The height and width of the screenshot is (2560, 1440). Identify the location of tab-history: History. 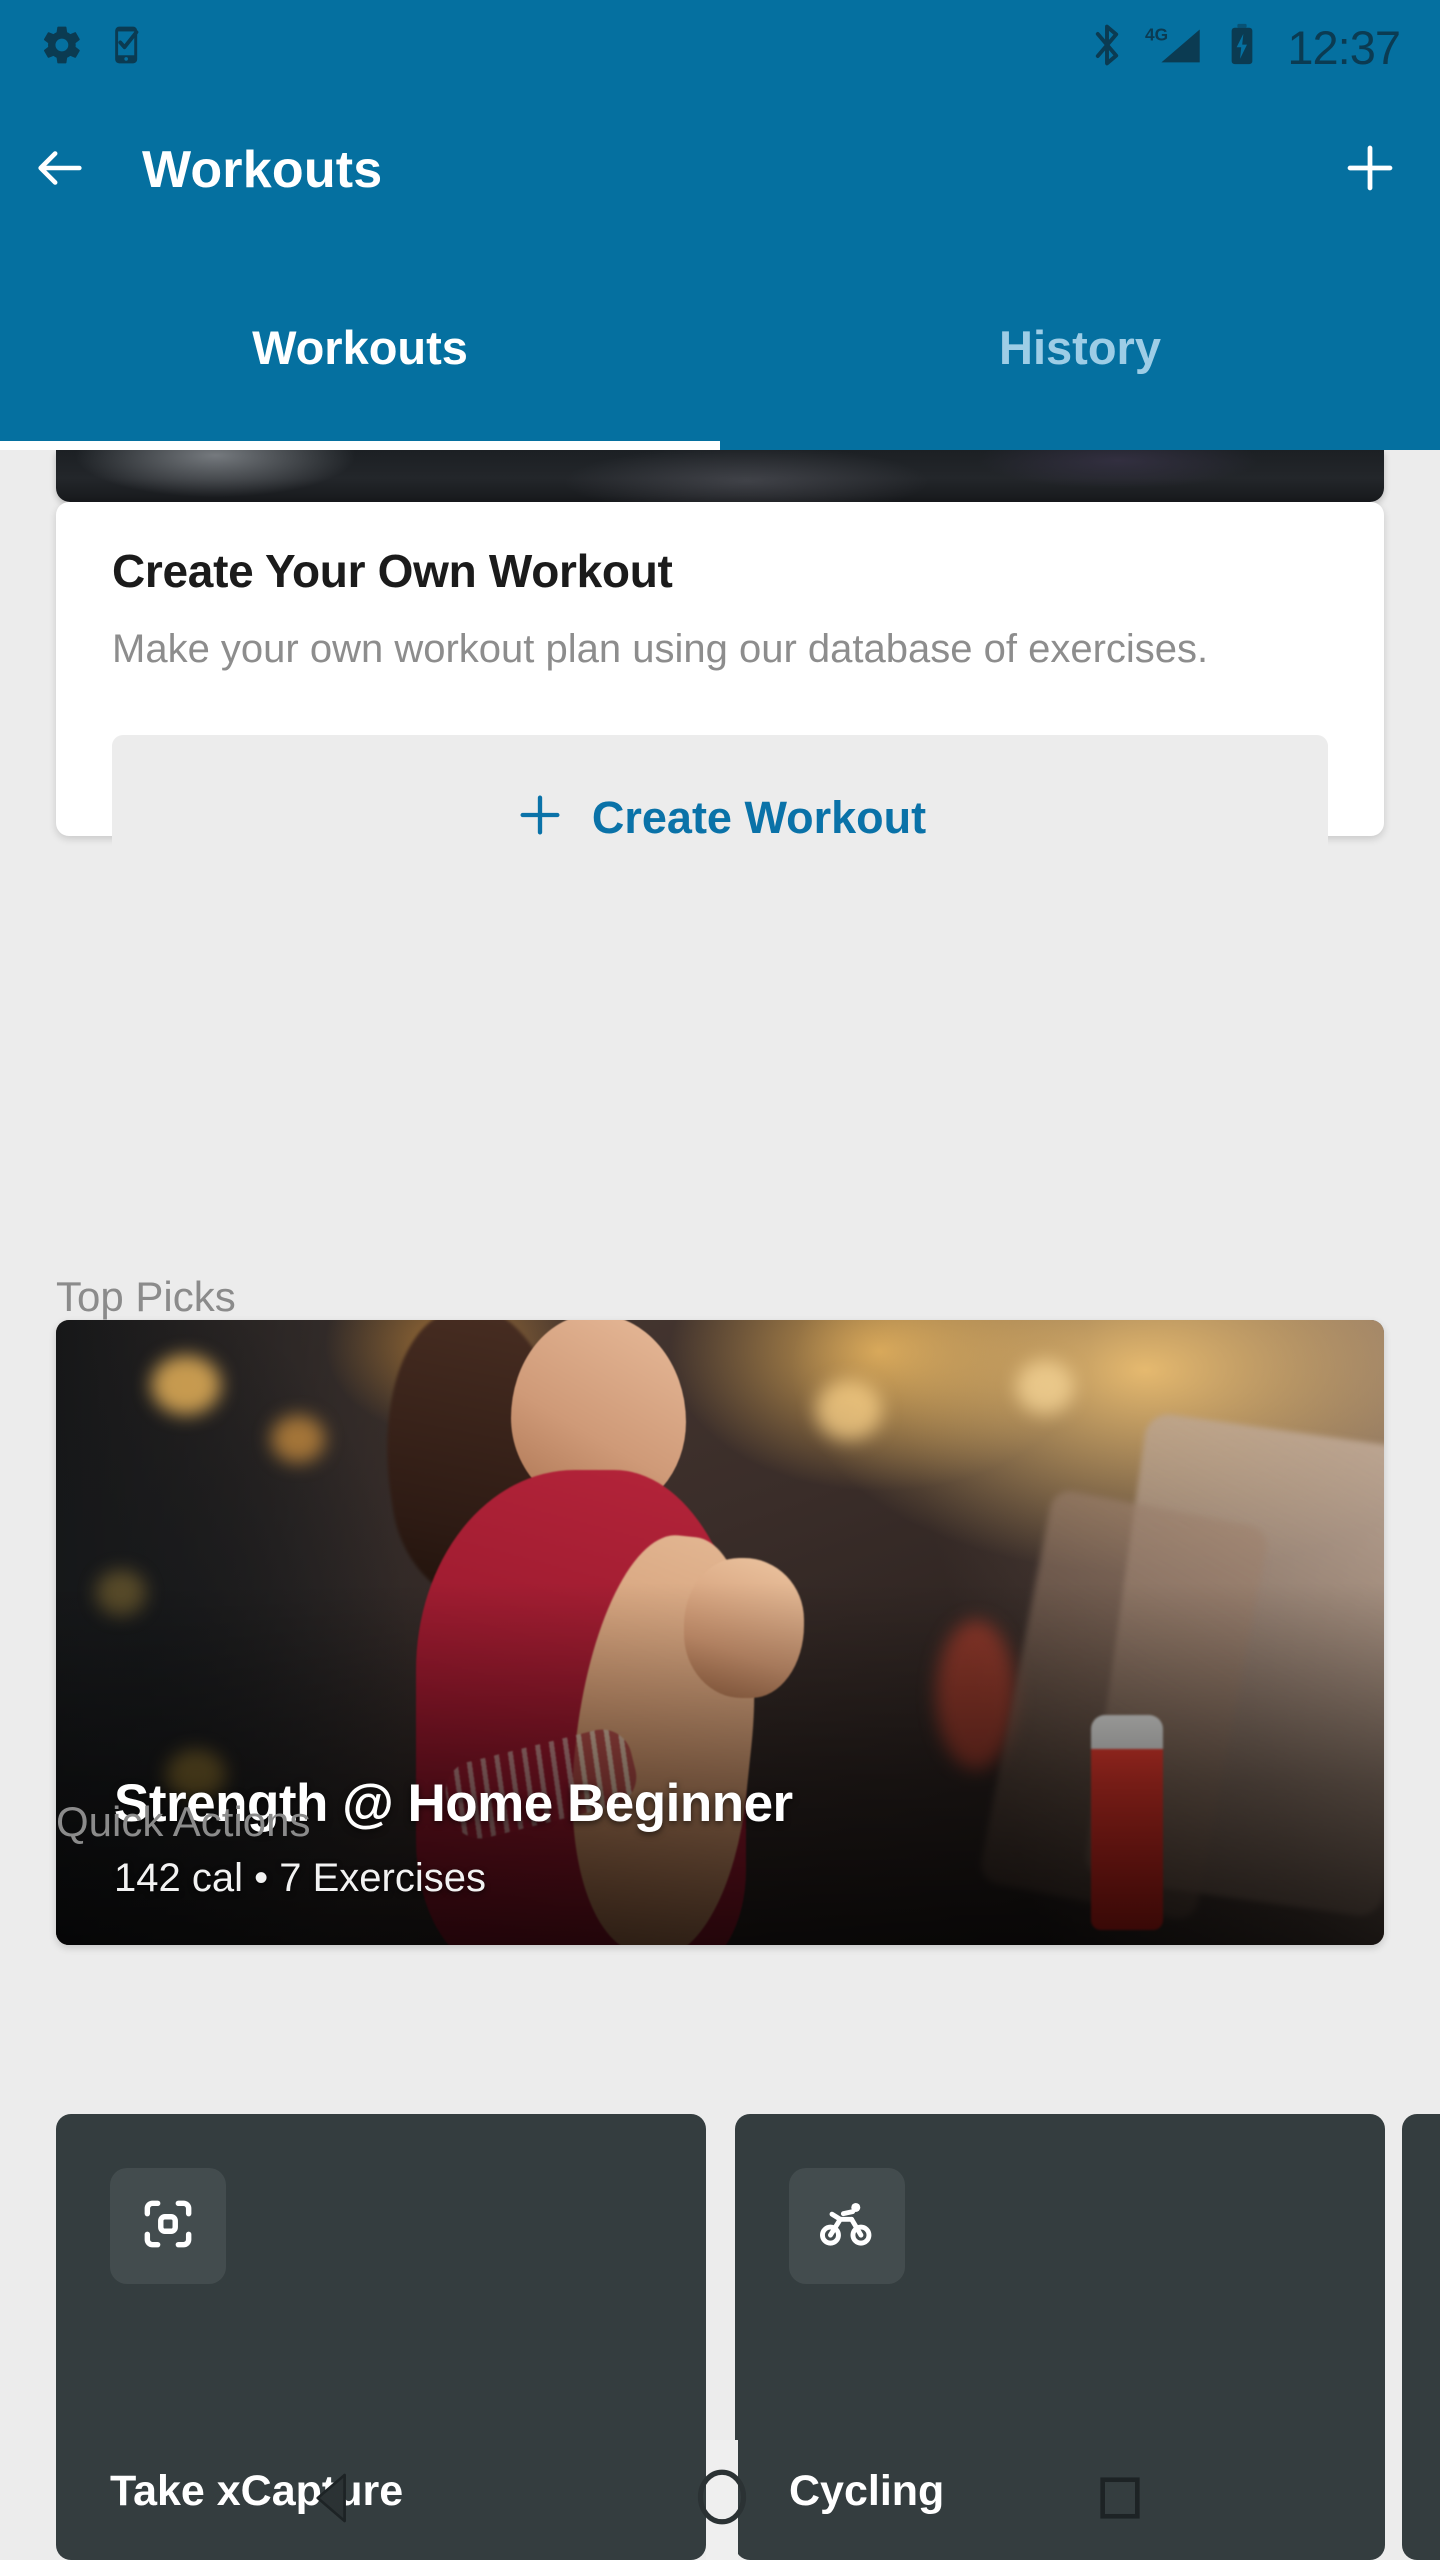
(1080, 347).